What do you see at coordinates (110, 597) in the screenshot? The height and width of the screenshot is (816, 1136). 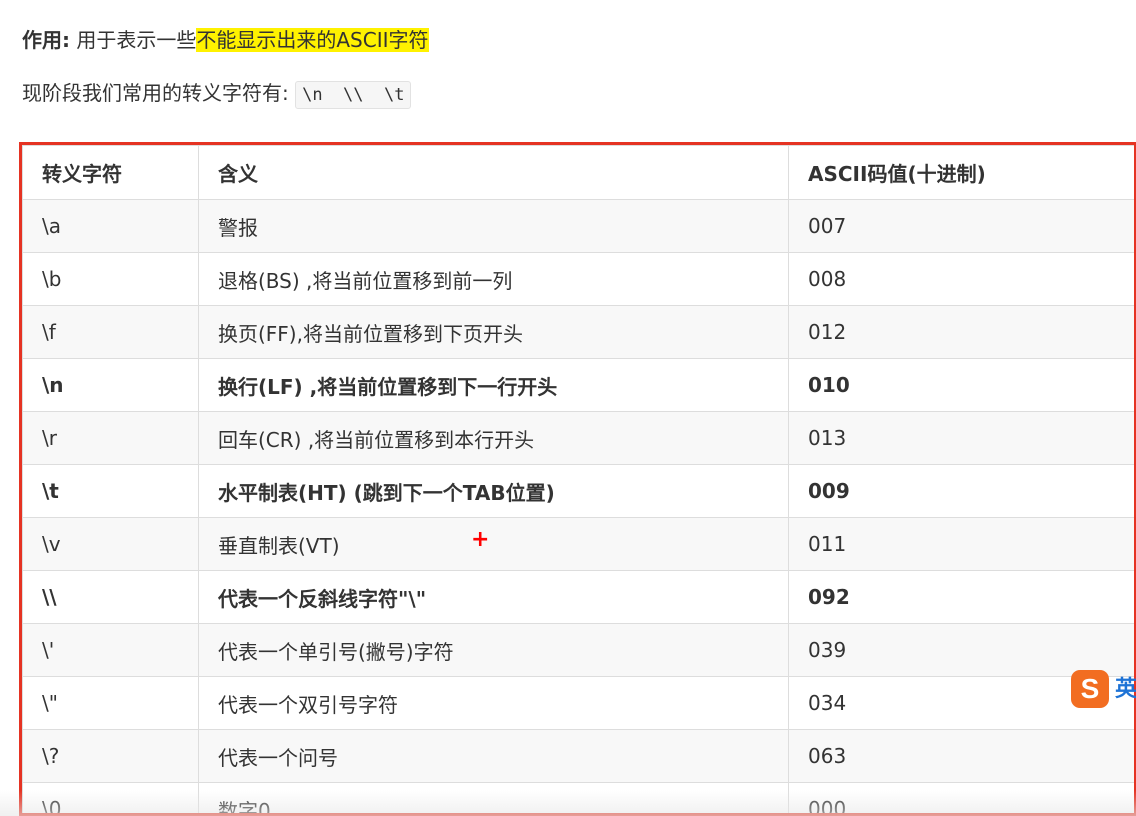 I see `cell-escape: \\` at bounding box center [110, 597].